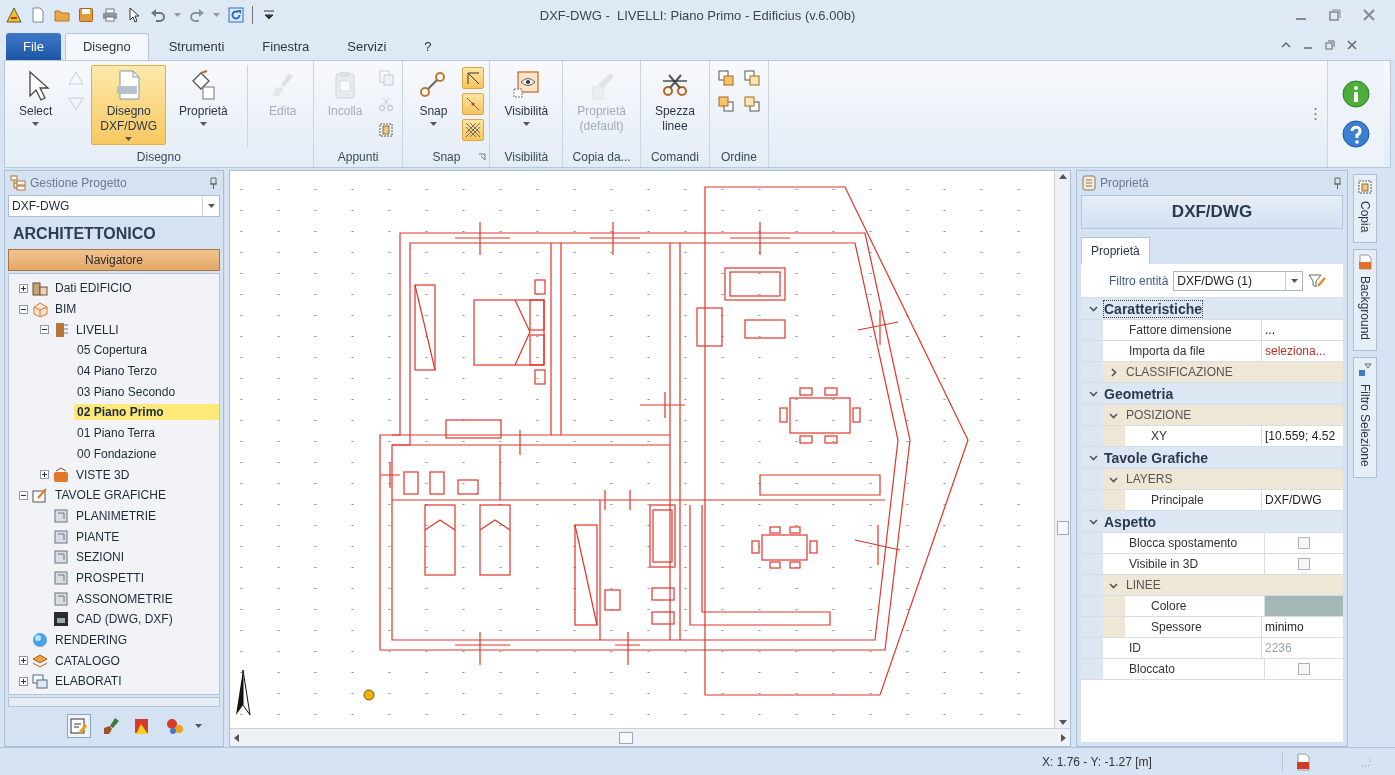 The image size is (1395, 775). I want to click on scroll-down-icon, so click(1062, 722).